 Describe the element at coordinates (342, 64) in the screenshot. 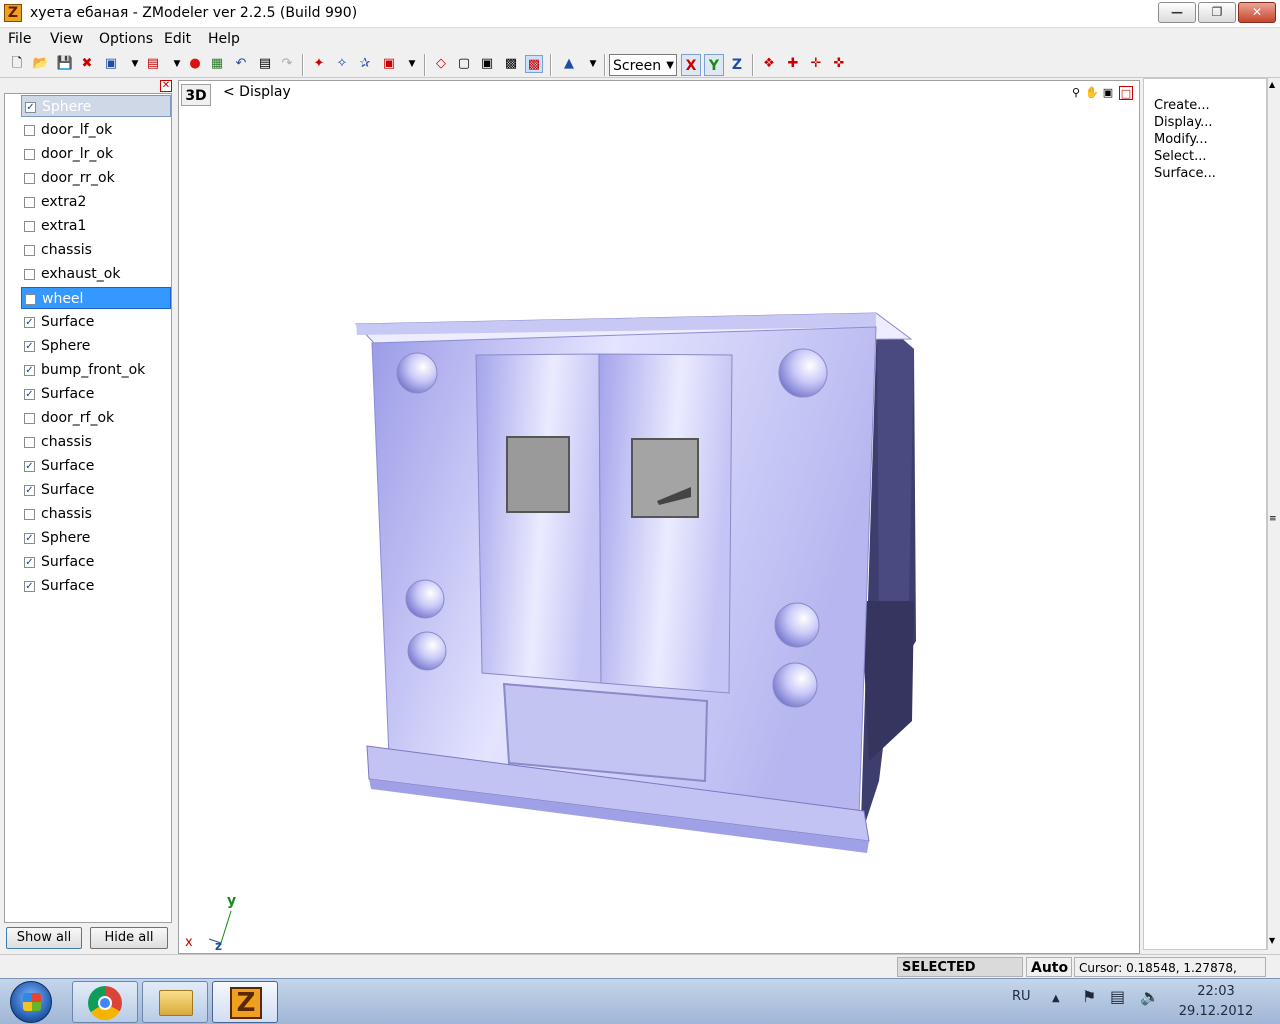

I see `select-edge-icon: ✧` at that location.